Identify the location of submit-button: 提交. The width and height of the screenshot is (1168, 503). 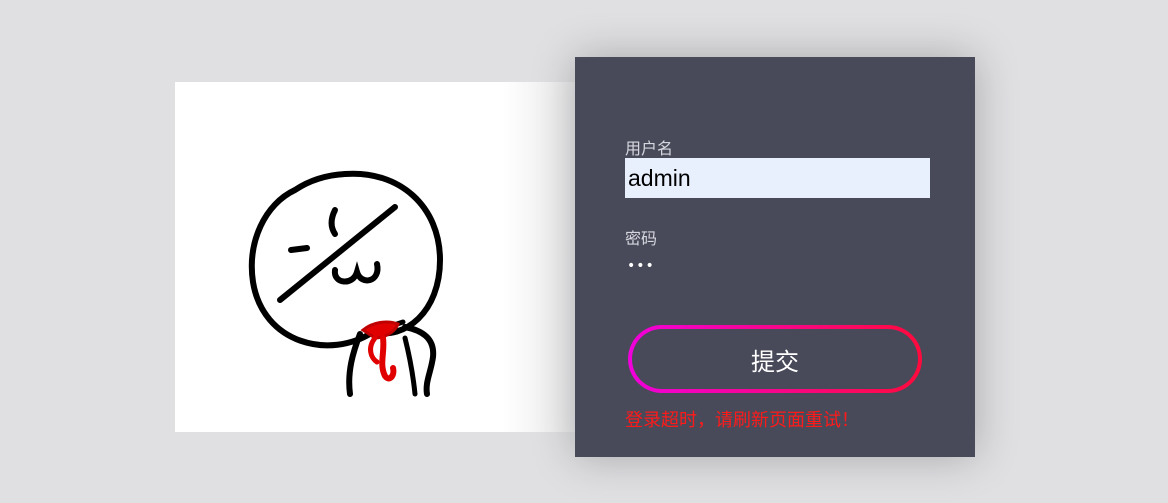
(775, 359).